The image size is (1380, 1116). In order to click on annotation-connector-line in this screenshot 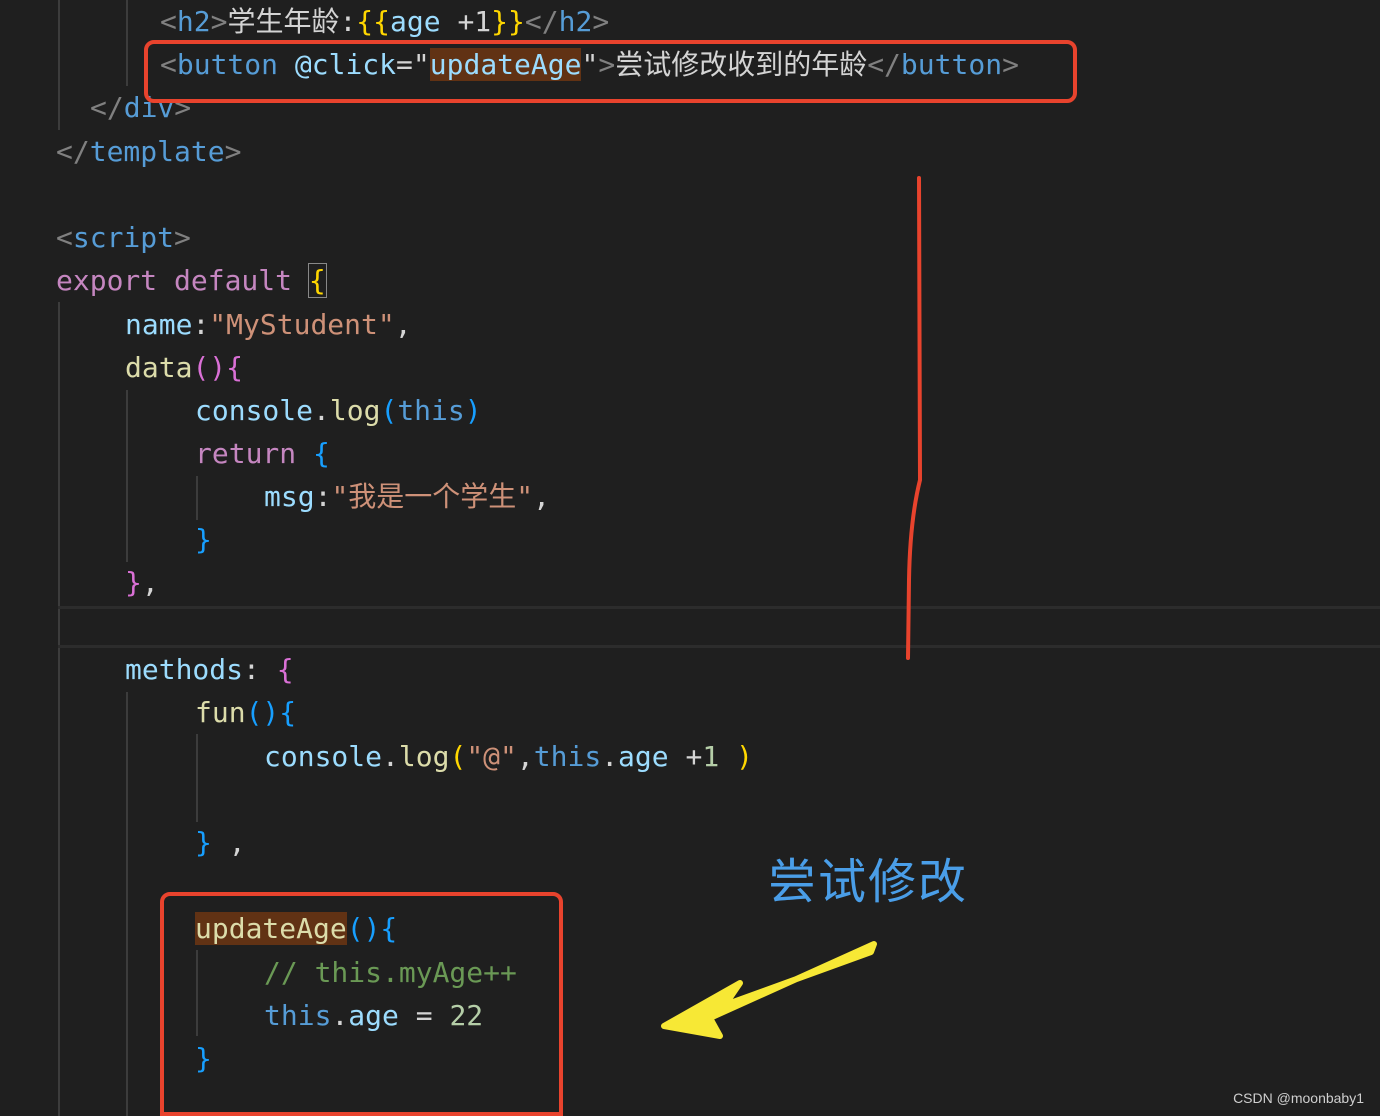, I will do `click(914, 418)`.